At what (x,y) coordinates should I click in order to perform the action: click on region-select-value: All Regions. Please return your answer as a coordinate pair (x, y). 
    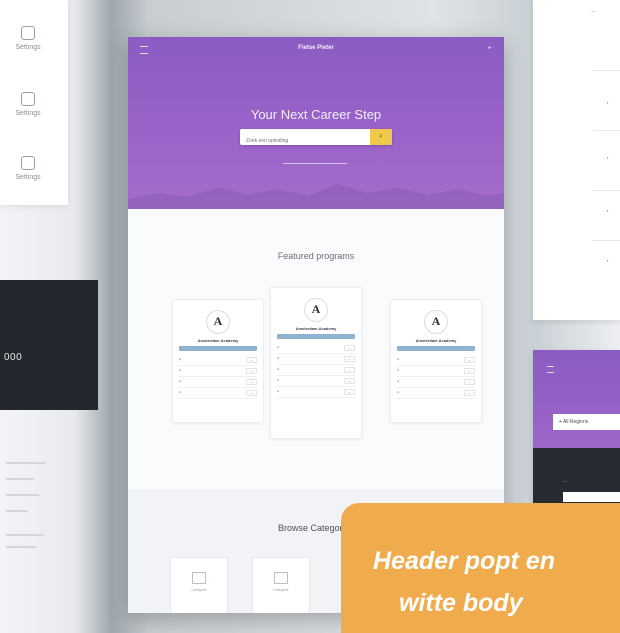
    Looking at the image, I should click on (575, 422).